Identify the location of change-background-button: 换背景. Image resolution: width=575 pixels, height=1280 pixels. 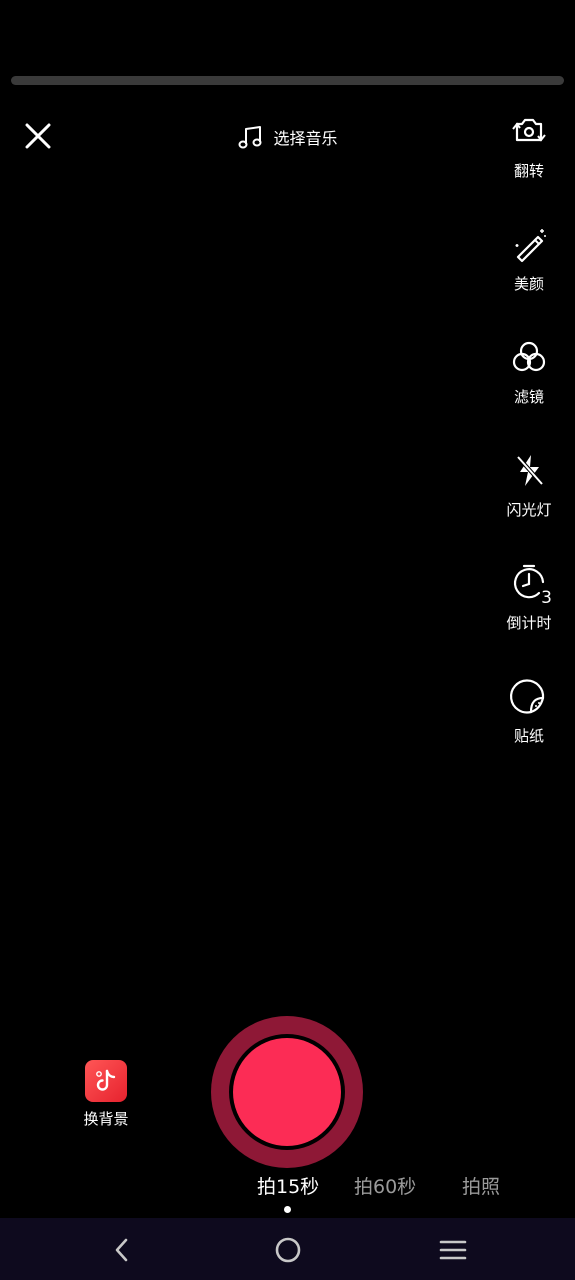
(106, 1094).